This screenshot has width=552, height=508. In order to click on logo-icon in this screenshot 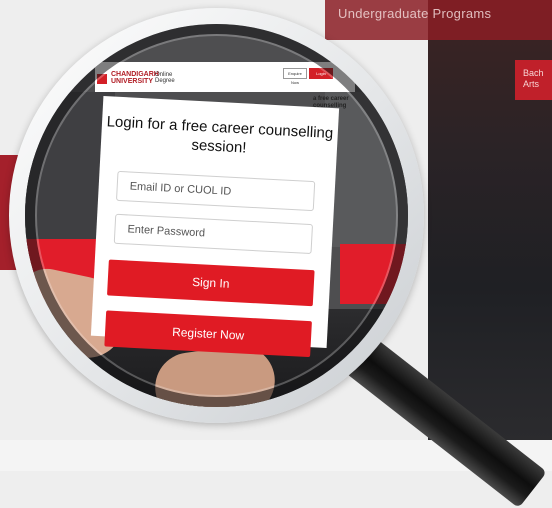, I will do `click(102, 79)`.